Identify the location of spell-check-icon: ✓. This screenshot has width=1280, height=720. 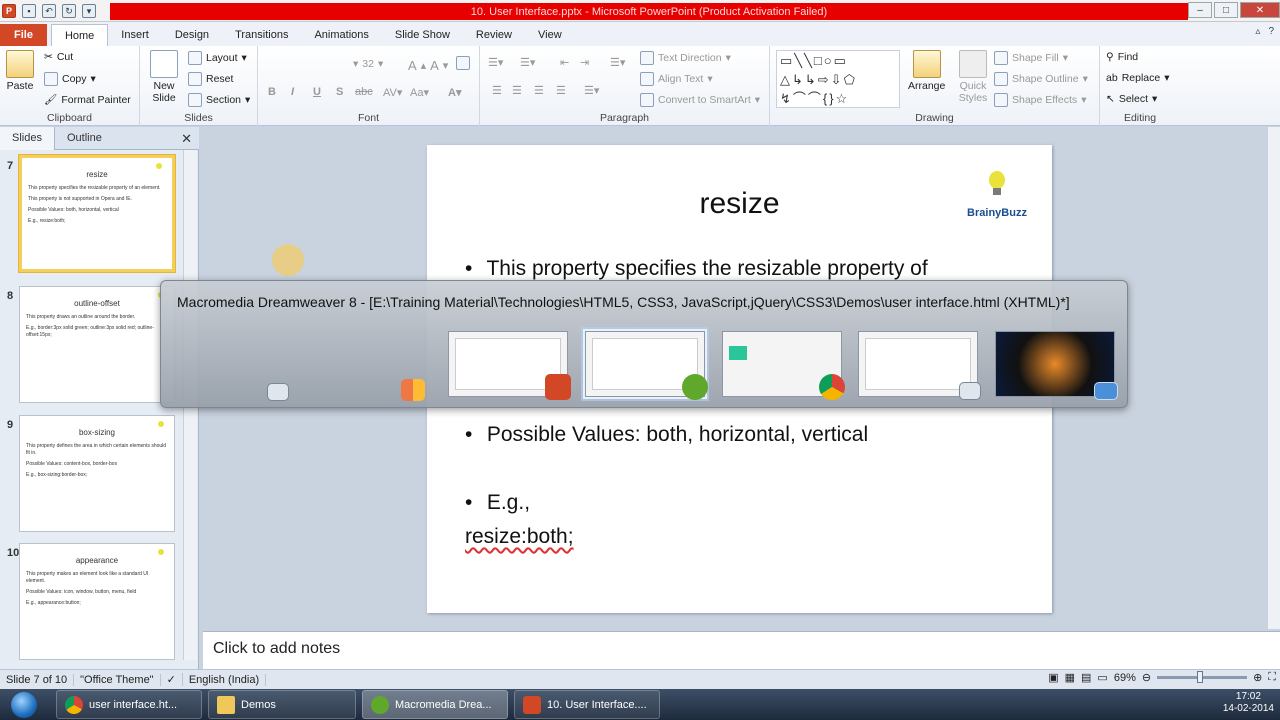
(172, 679).